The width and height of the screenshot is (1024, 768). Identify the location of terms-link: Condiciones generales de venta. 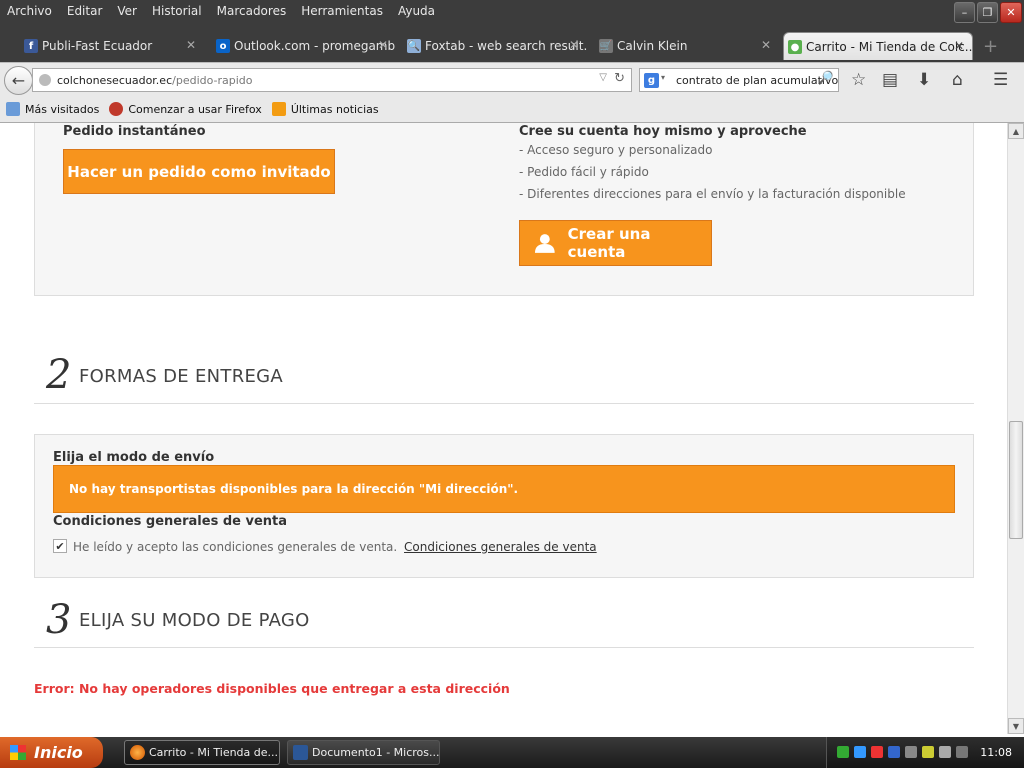
(500, 547).